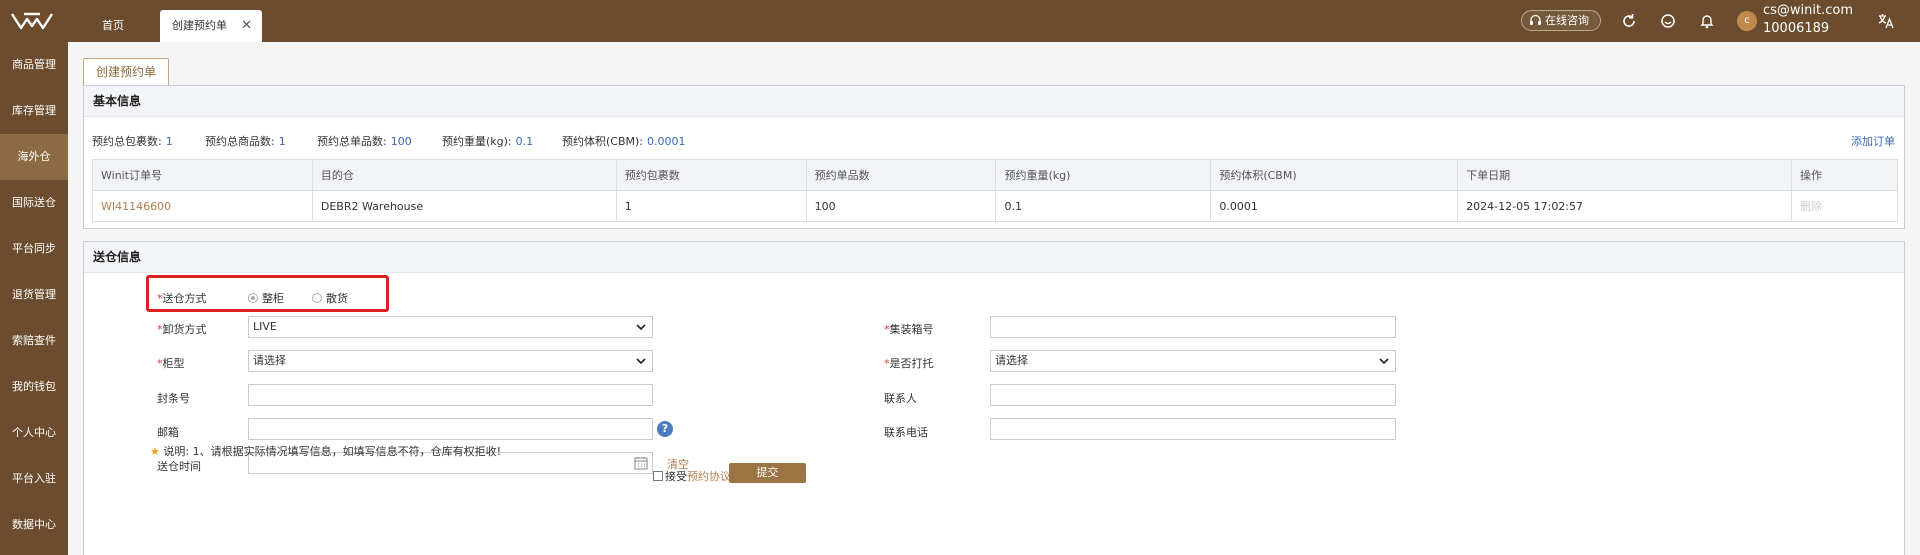 The height and width of the screenshot is (555, 1920). I want to click on accept-agreement: 接受预约协议, so click(692, 476).